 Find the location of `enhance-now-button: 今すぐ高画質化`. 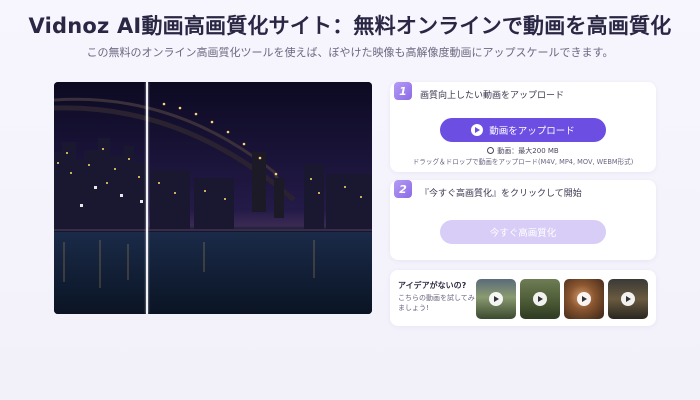

enhance-now-button: 今すぐ高画質化 is located at coordinates (523, 232).